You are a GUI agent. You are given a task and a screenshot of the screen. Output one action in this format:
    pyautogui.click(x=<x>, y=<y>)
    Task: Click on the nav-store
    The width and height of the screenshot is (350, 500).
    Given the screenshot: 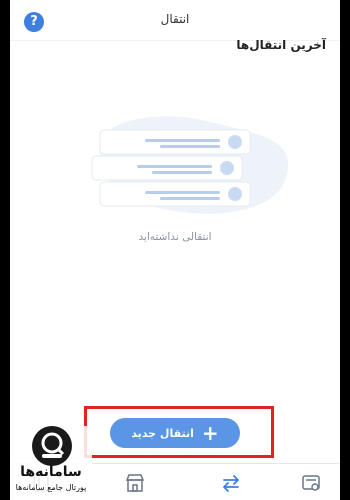 What is the action you would take?
    pyautogui.click(x=135, y=483)
    